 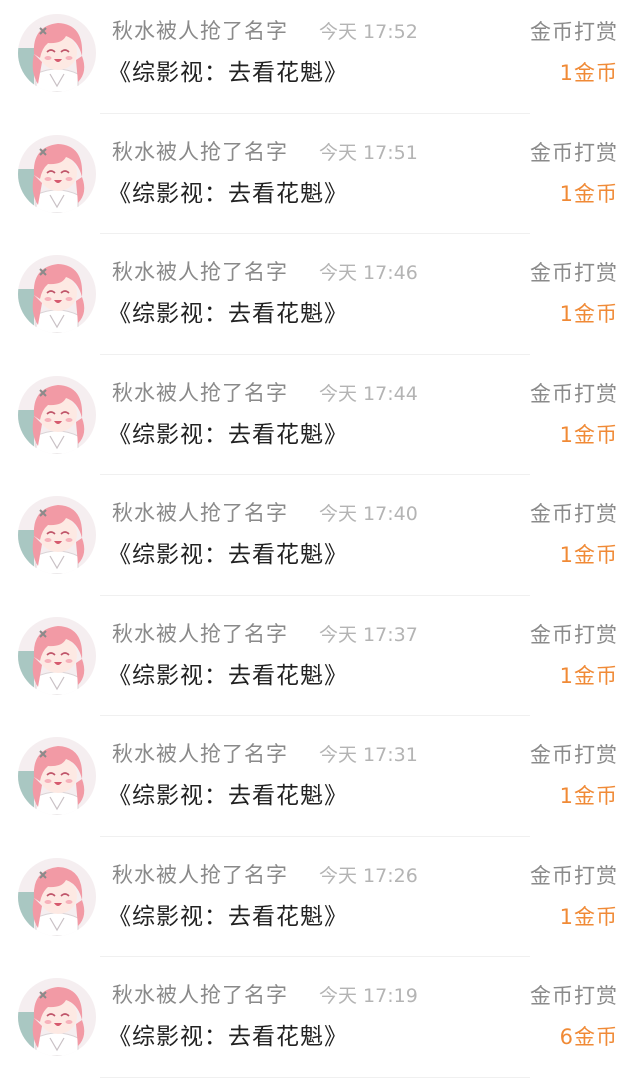 I want to click on reward-time: 今天 17:51, so click(x=368, y=152).